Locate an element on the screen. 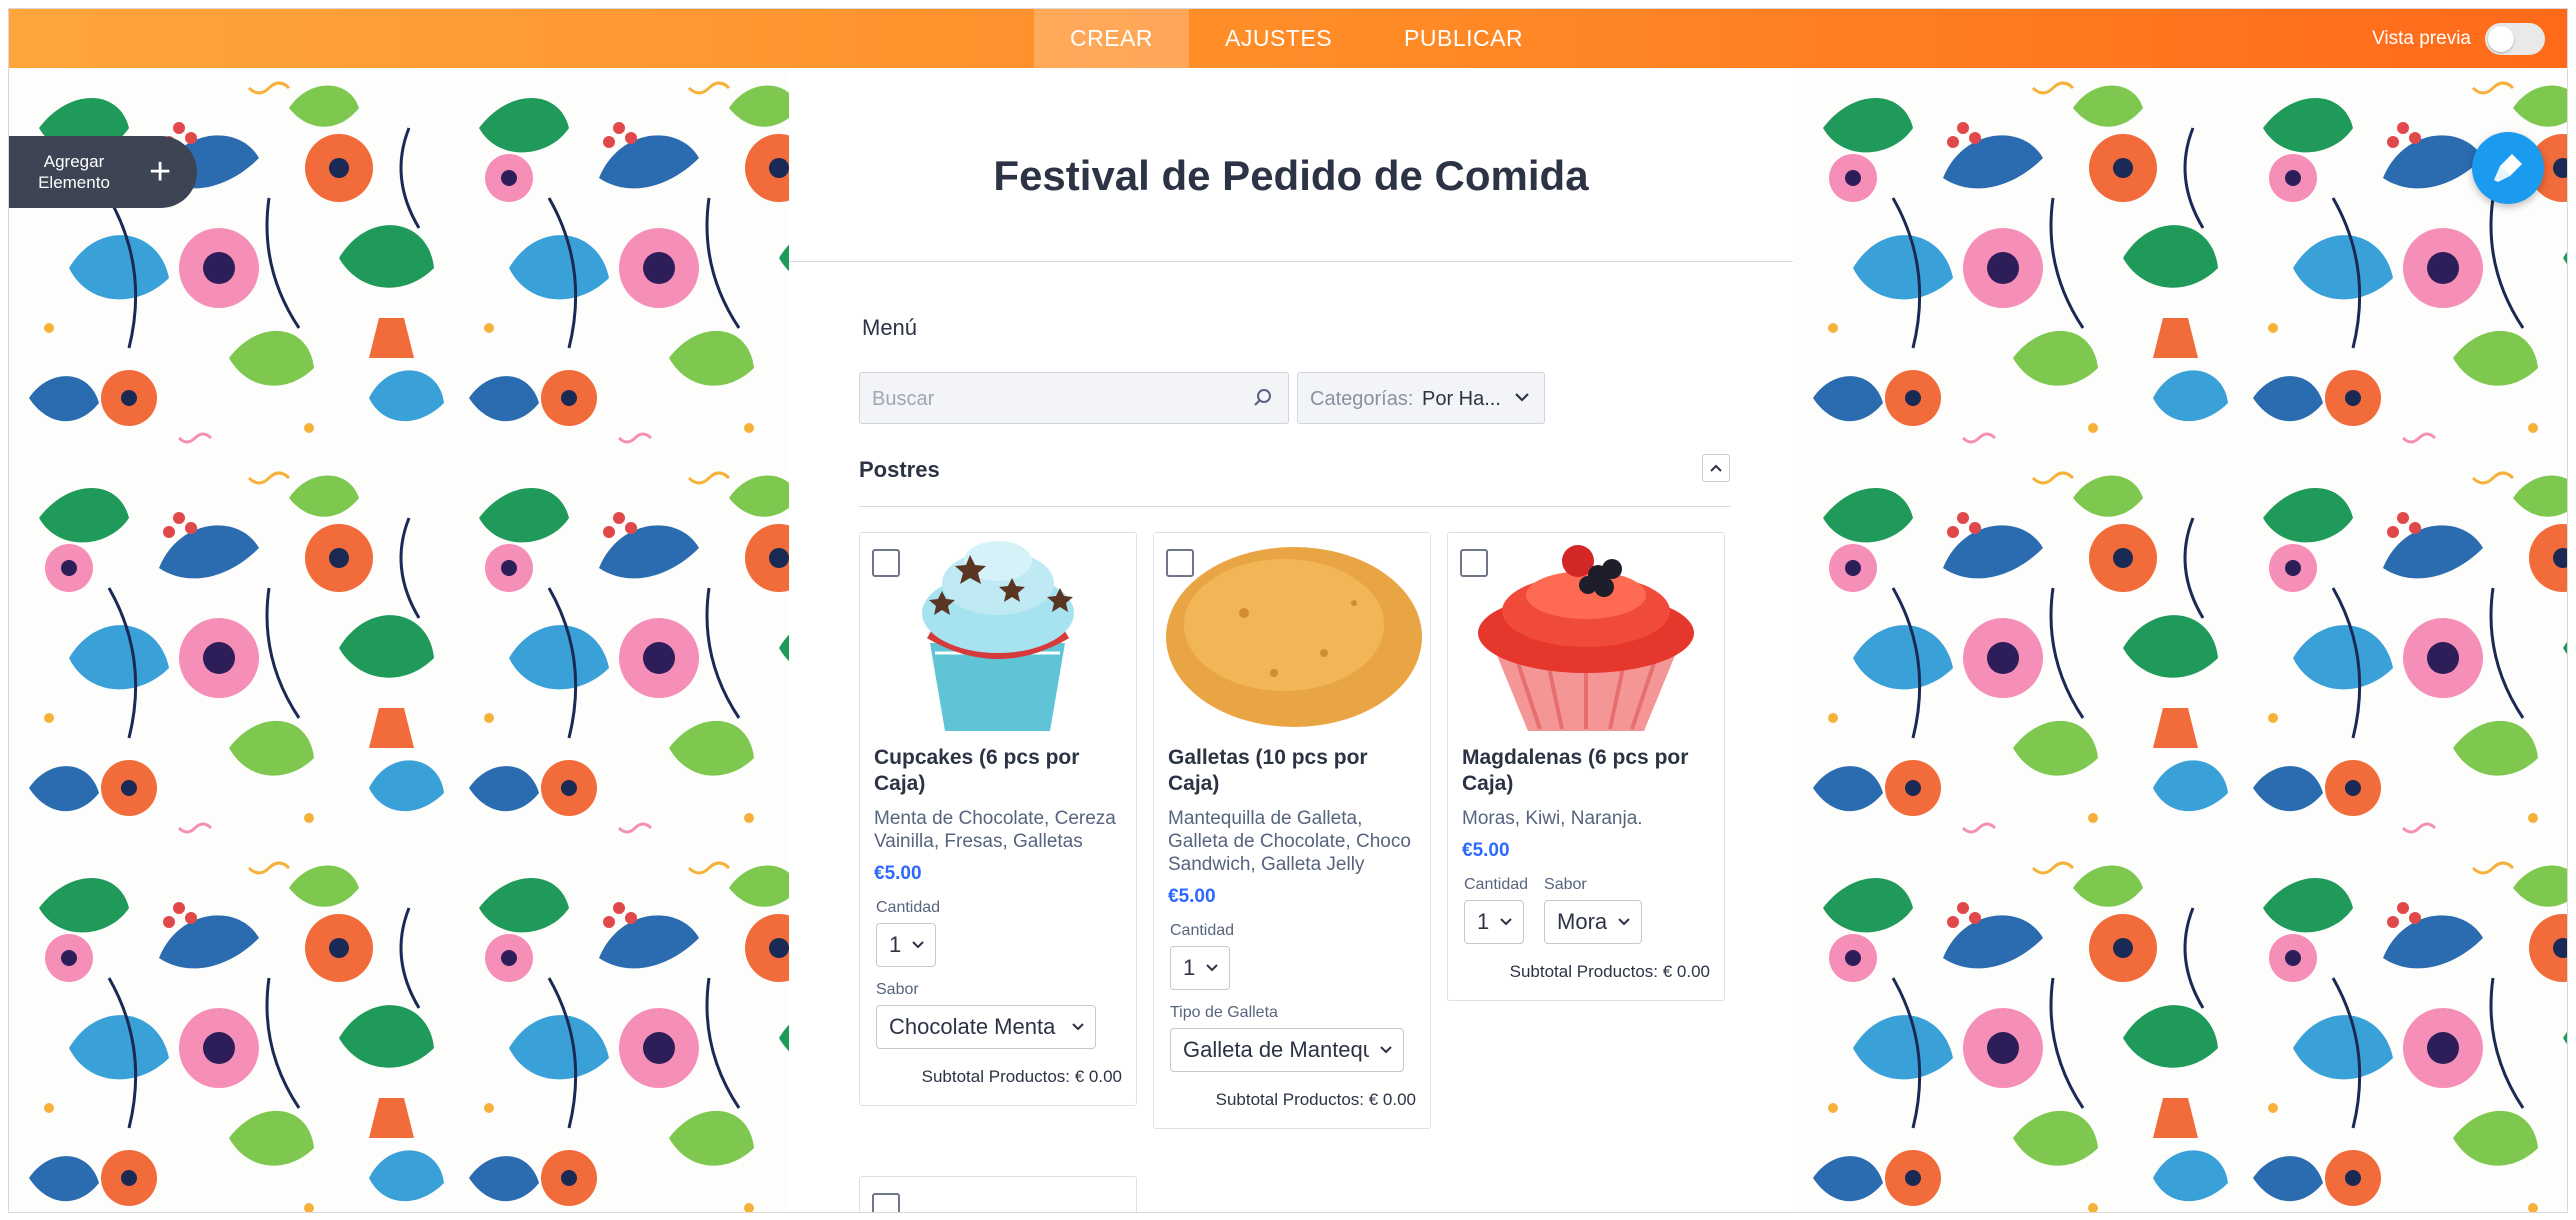 The image size is (2576, 1220). product-image-pie is located at coordinates (998, 1195).